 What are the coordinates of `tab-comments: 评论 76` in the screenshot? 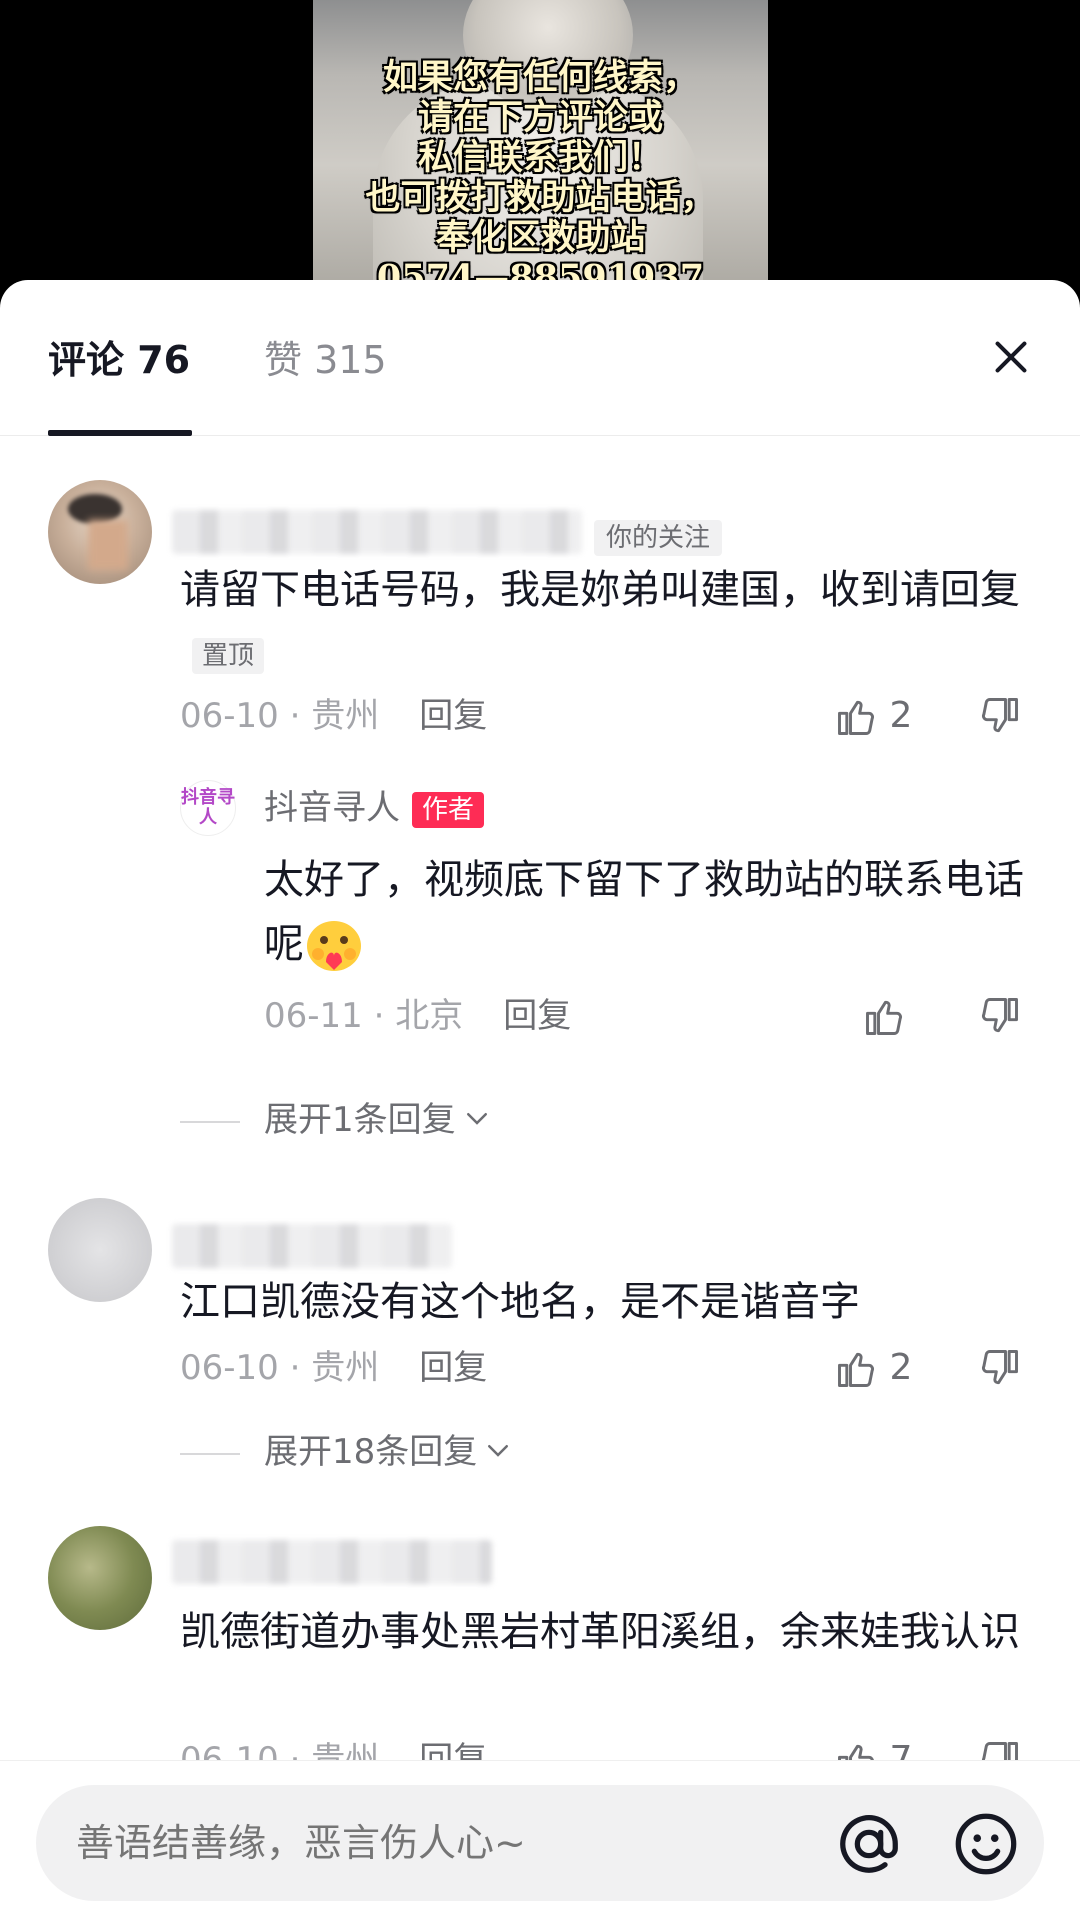 It's located at (119, 360).